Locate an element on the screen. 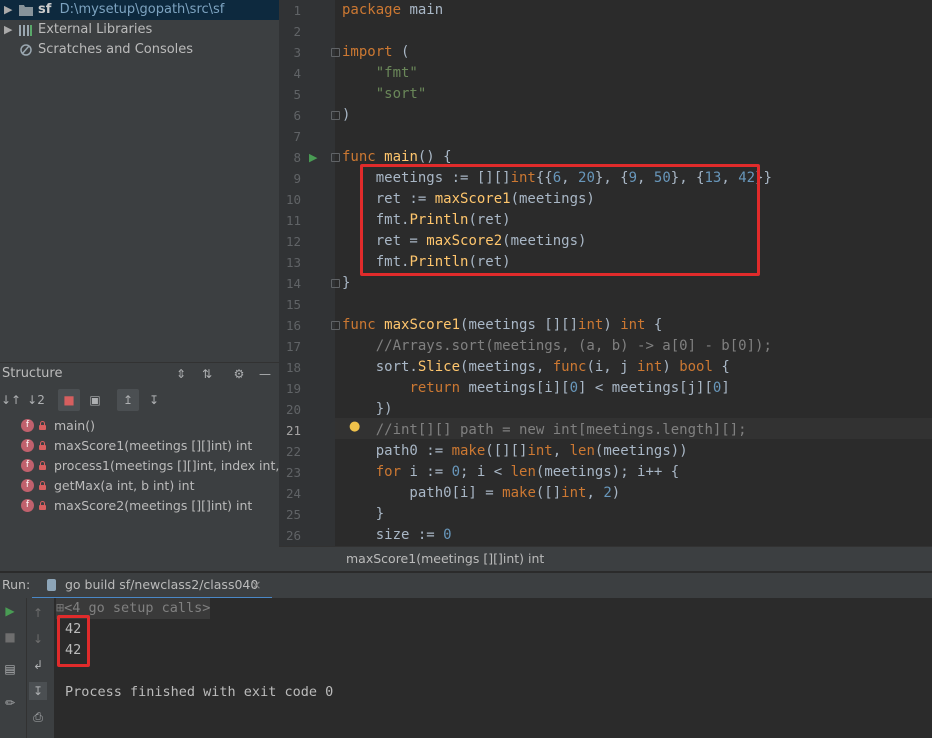 The image size is (932, 738). close-tab-icon: × is located at coordinates (256, 585).